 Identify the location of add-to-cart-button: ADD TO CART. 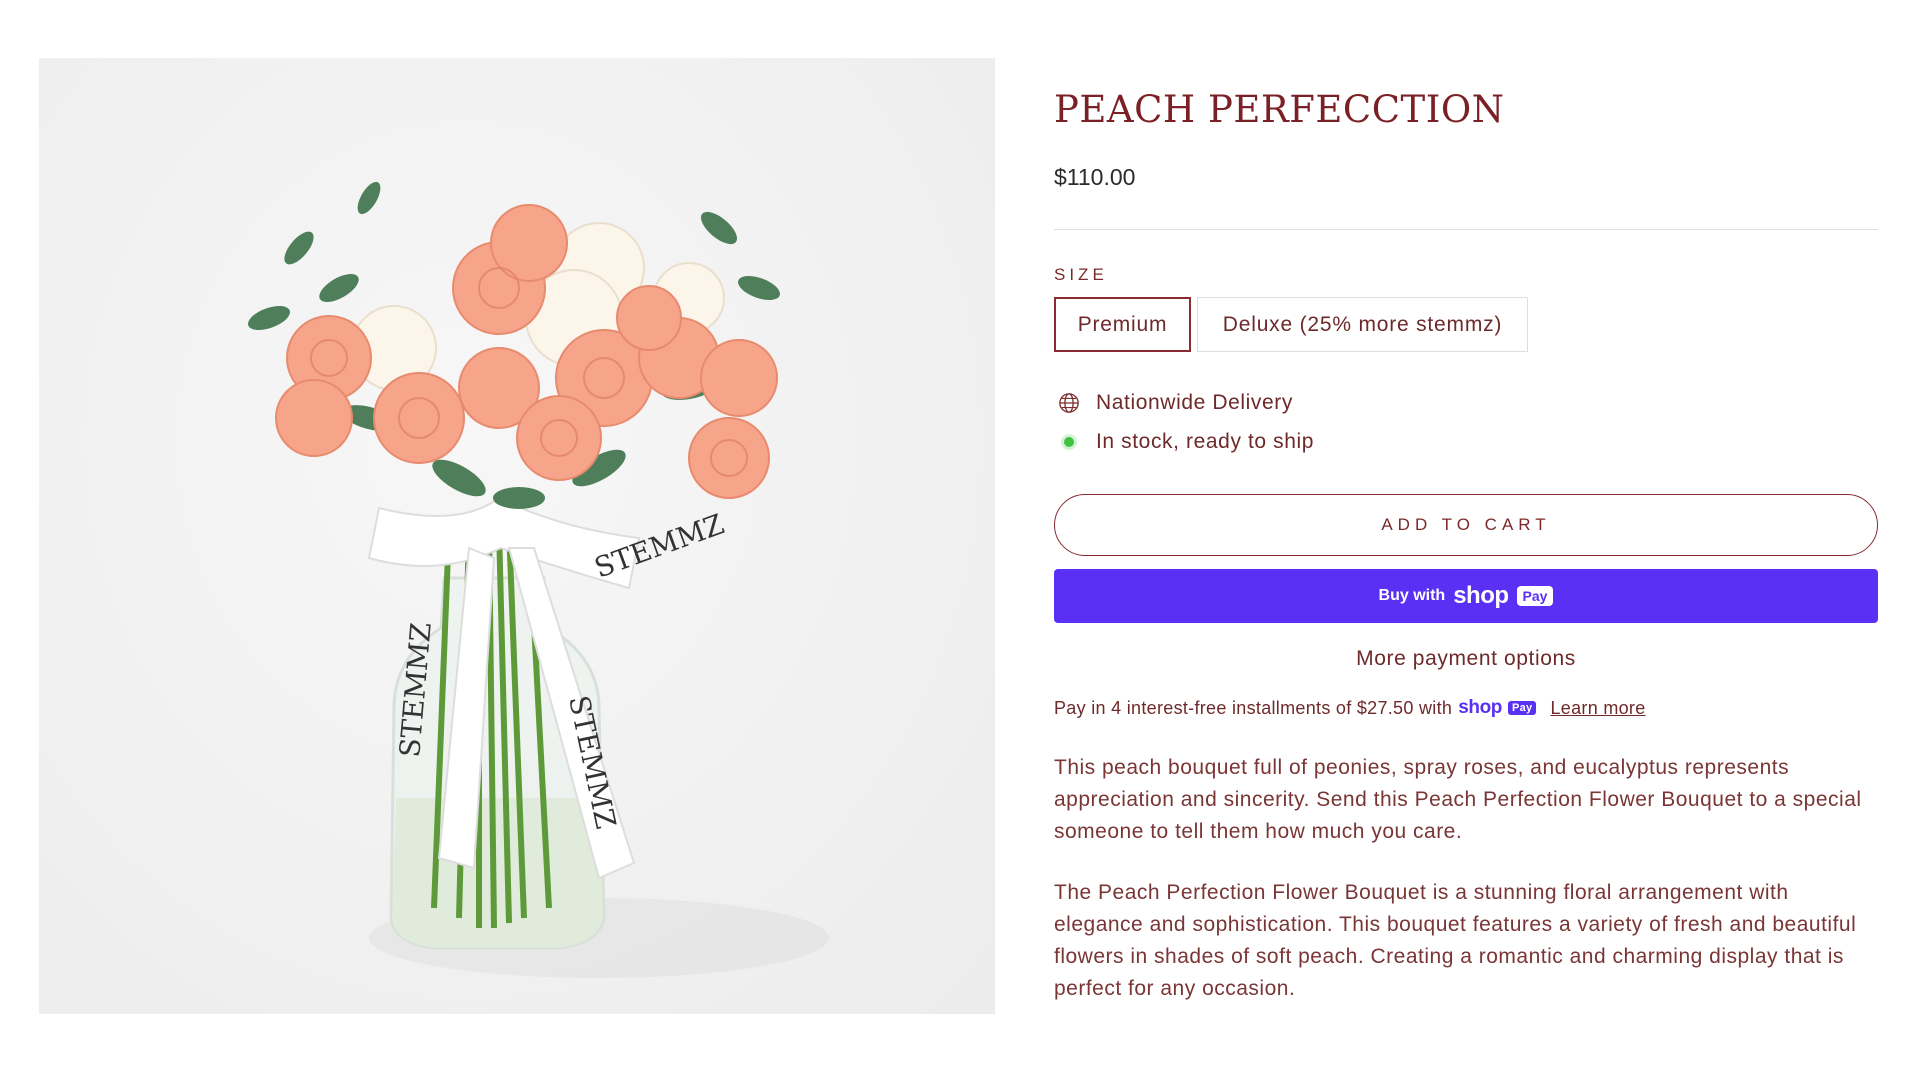
(1466, 525).